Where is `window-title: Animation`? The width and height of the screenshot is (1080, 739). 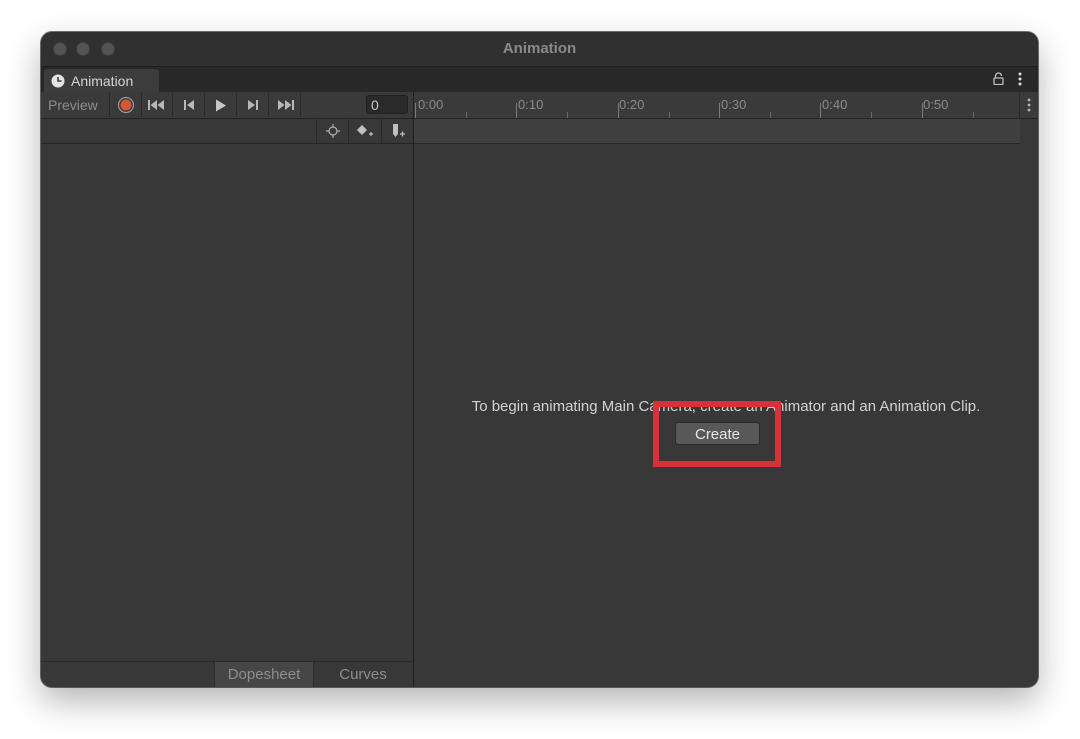 window-title: Animation is located at coordinates (539, 48).